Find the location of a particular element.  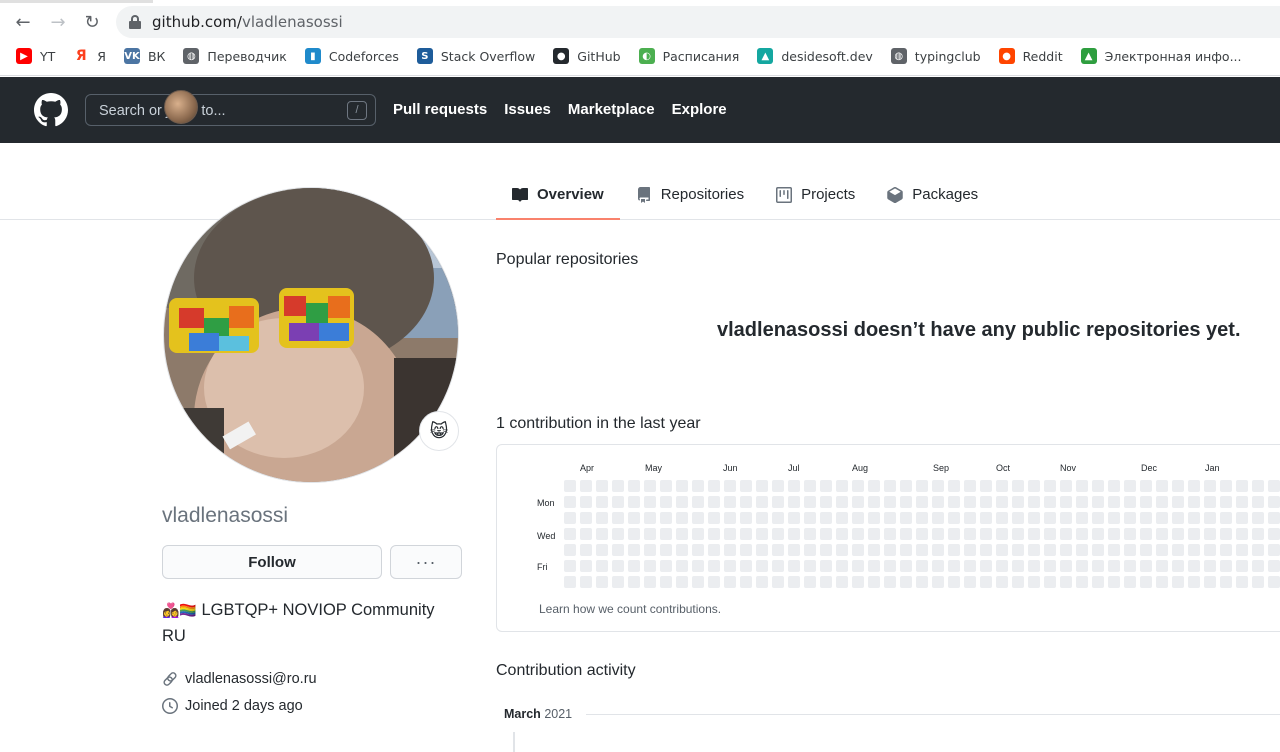

follow-button: Follow is located at coordinates (272, 562).